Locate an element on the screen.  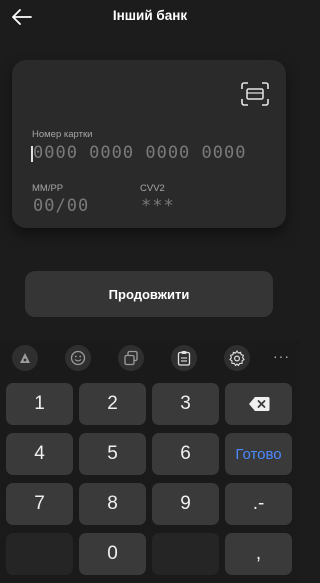
emoji-button is located at coordinates (78, 358).